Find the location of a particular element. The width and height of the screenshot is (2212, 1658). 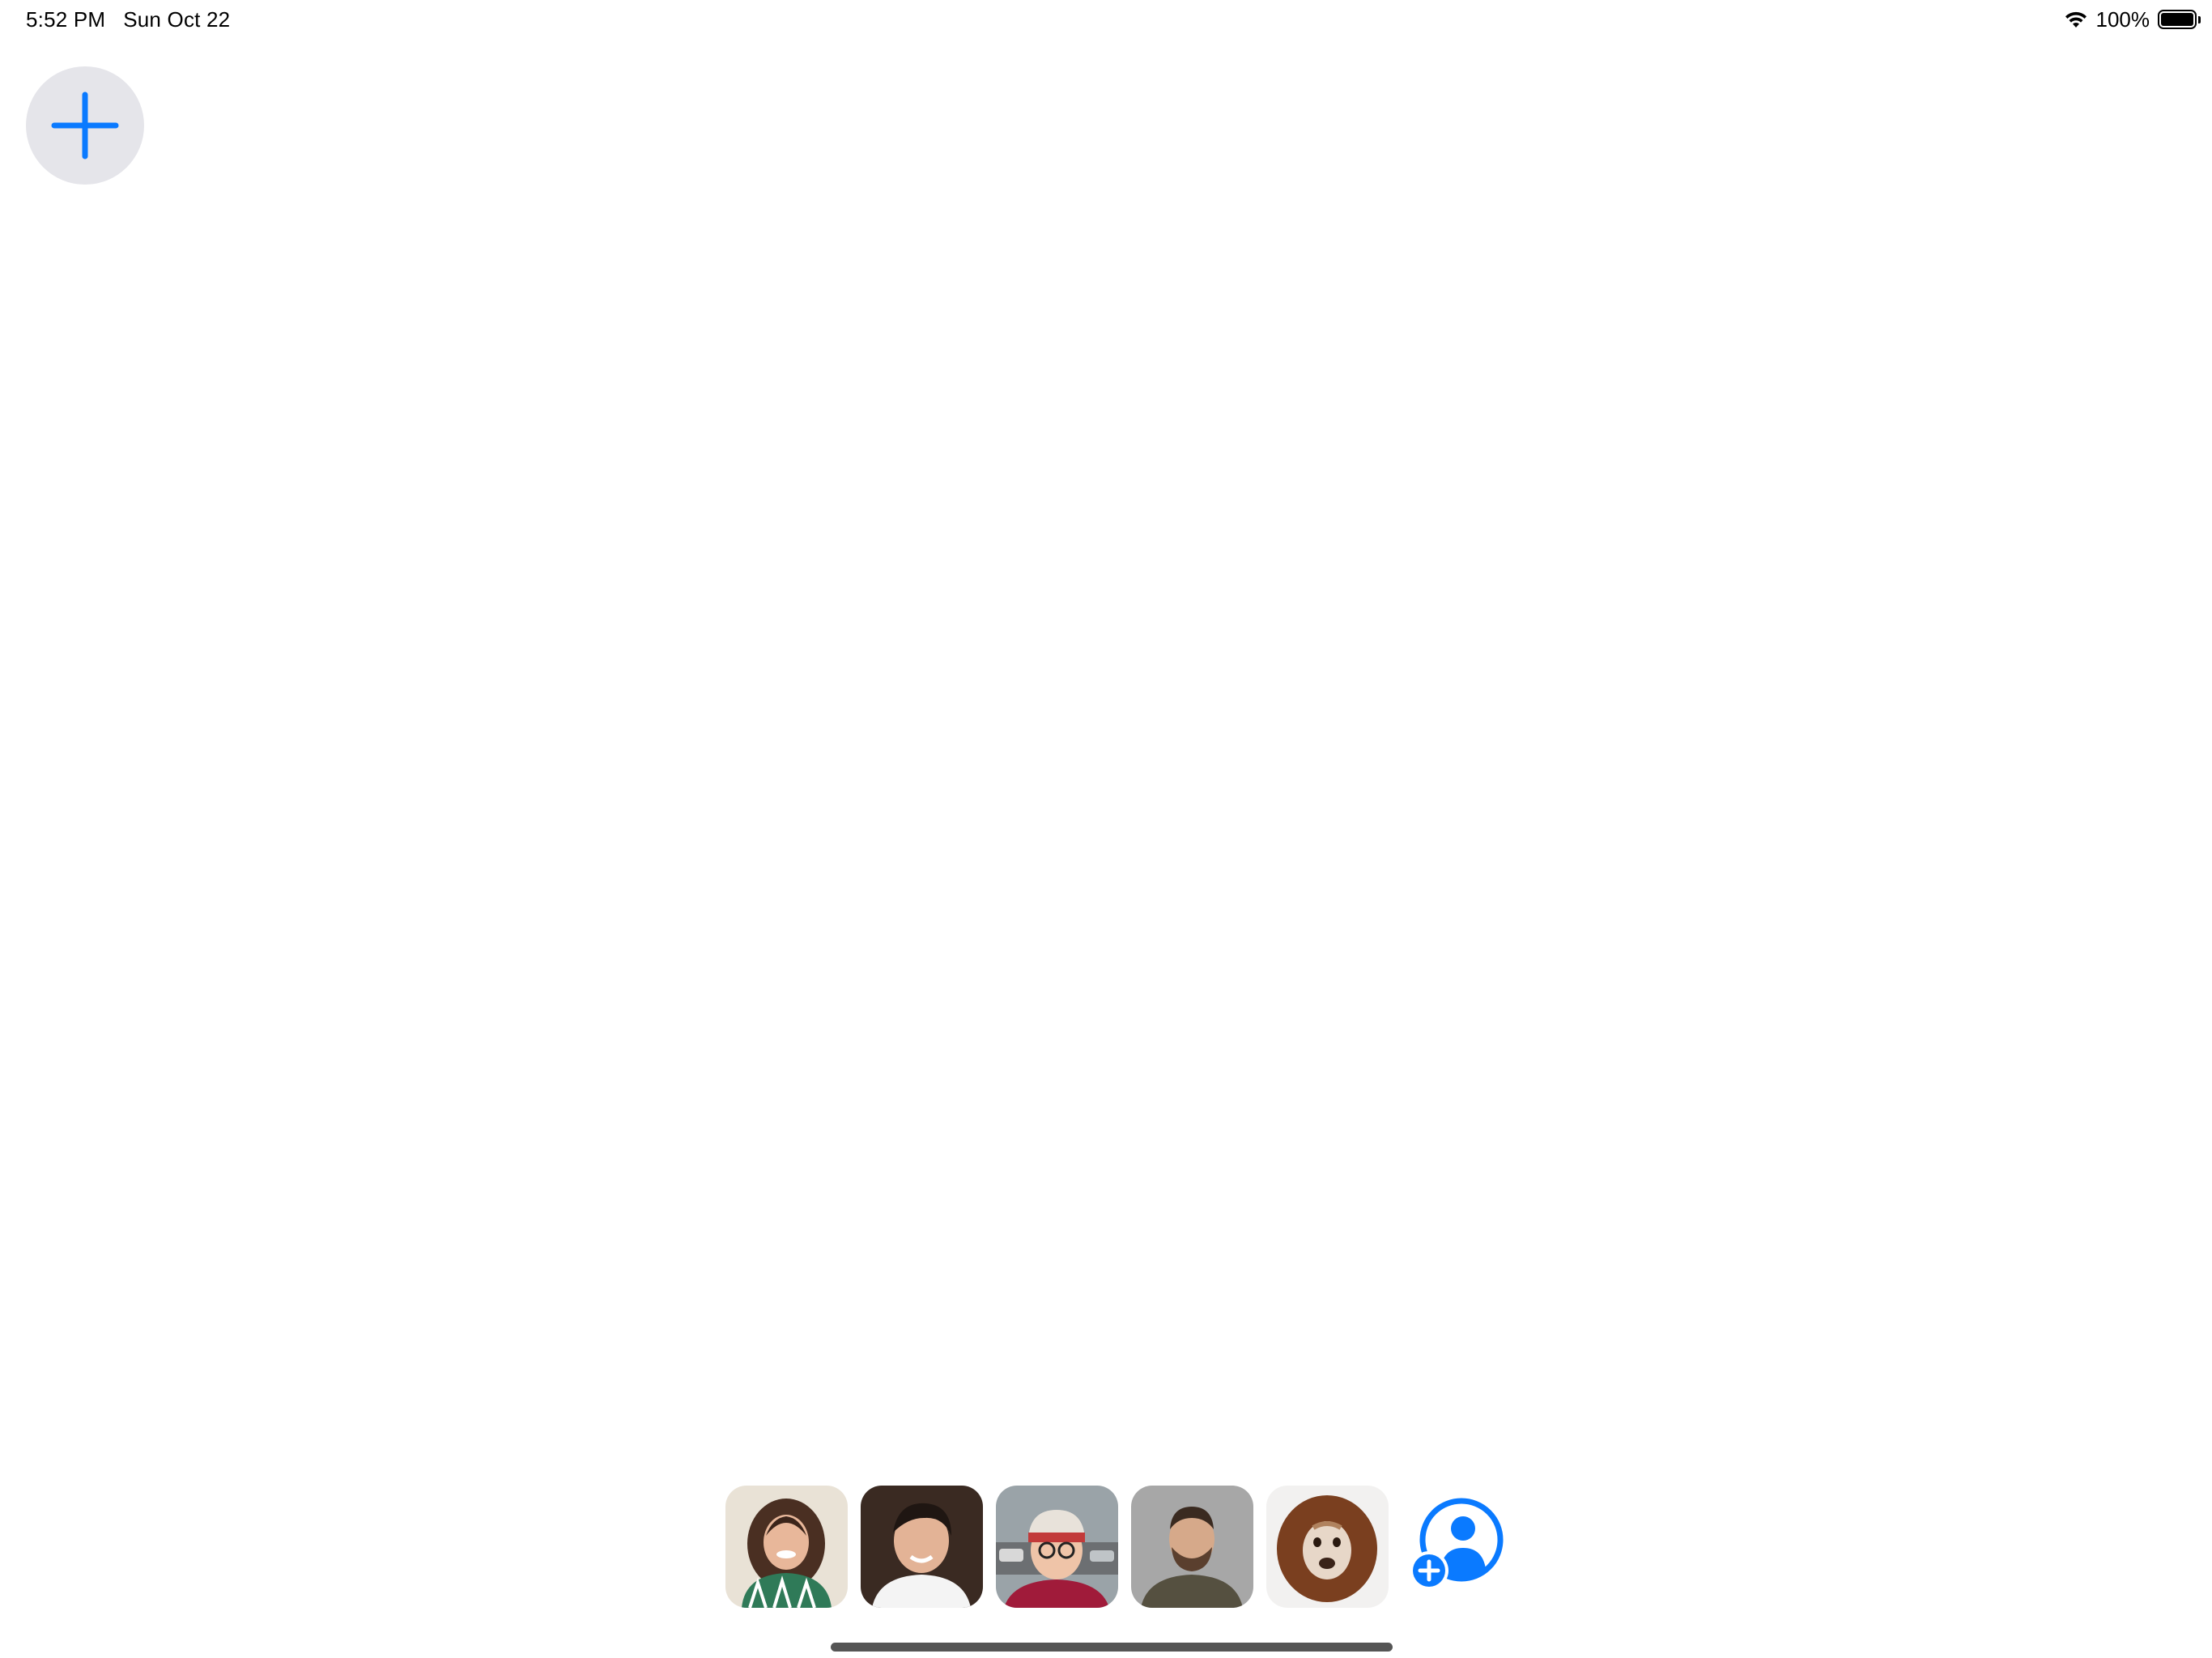

status-time: 5:52 PM is located at coordinates (66, 19).